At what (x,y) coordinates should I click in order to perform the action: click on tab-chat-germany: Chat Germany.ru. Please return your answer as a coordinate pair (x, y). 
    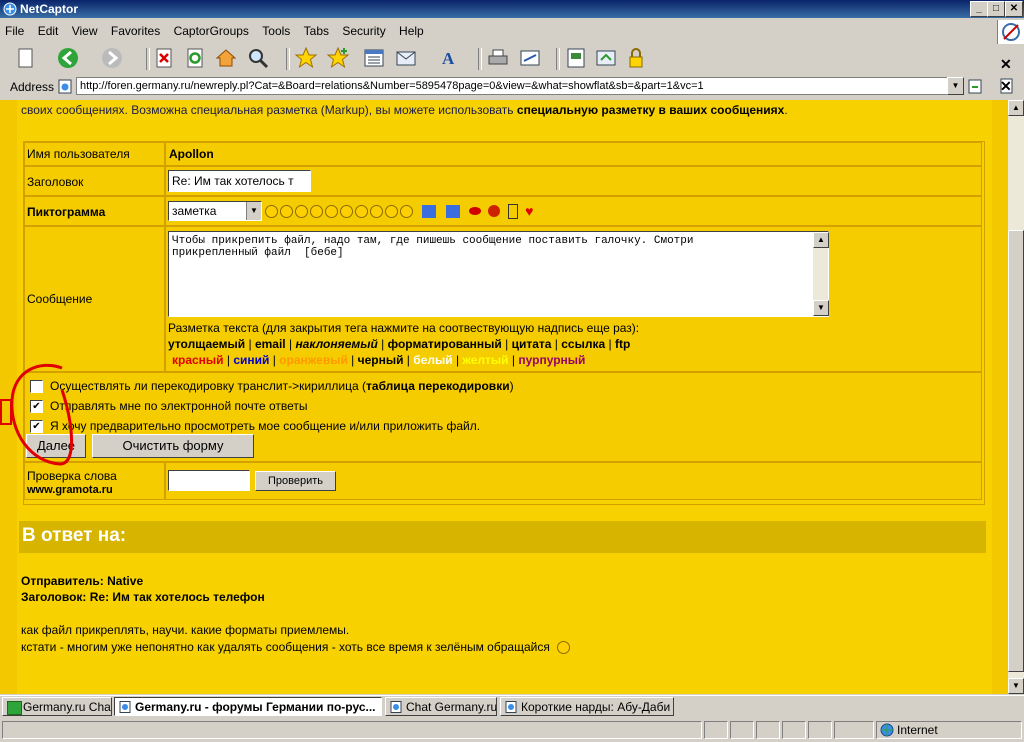
    Looking at the image, I should click on (441, 706).